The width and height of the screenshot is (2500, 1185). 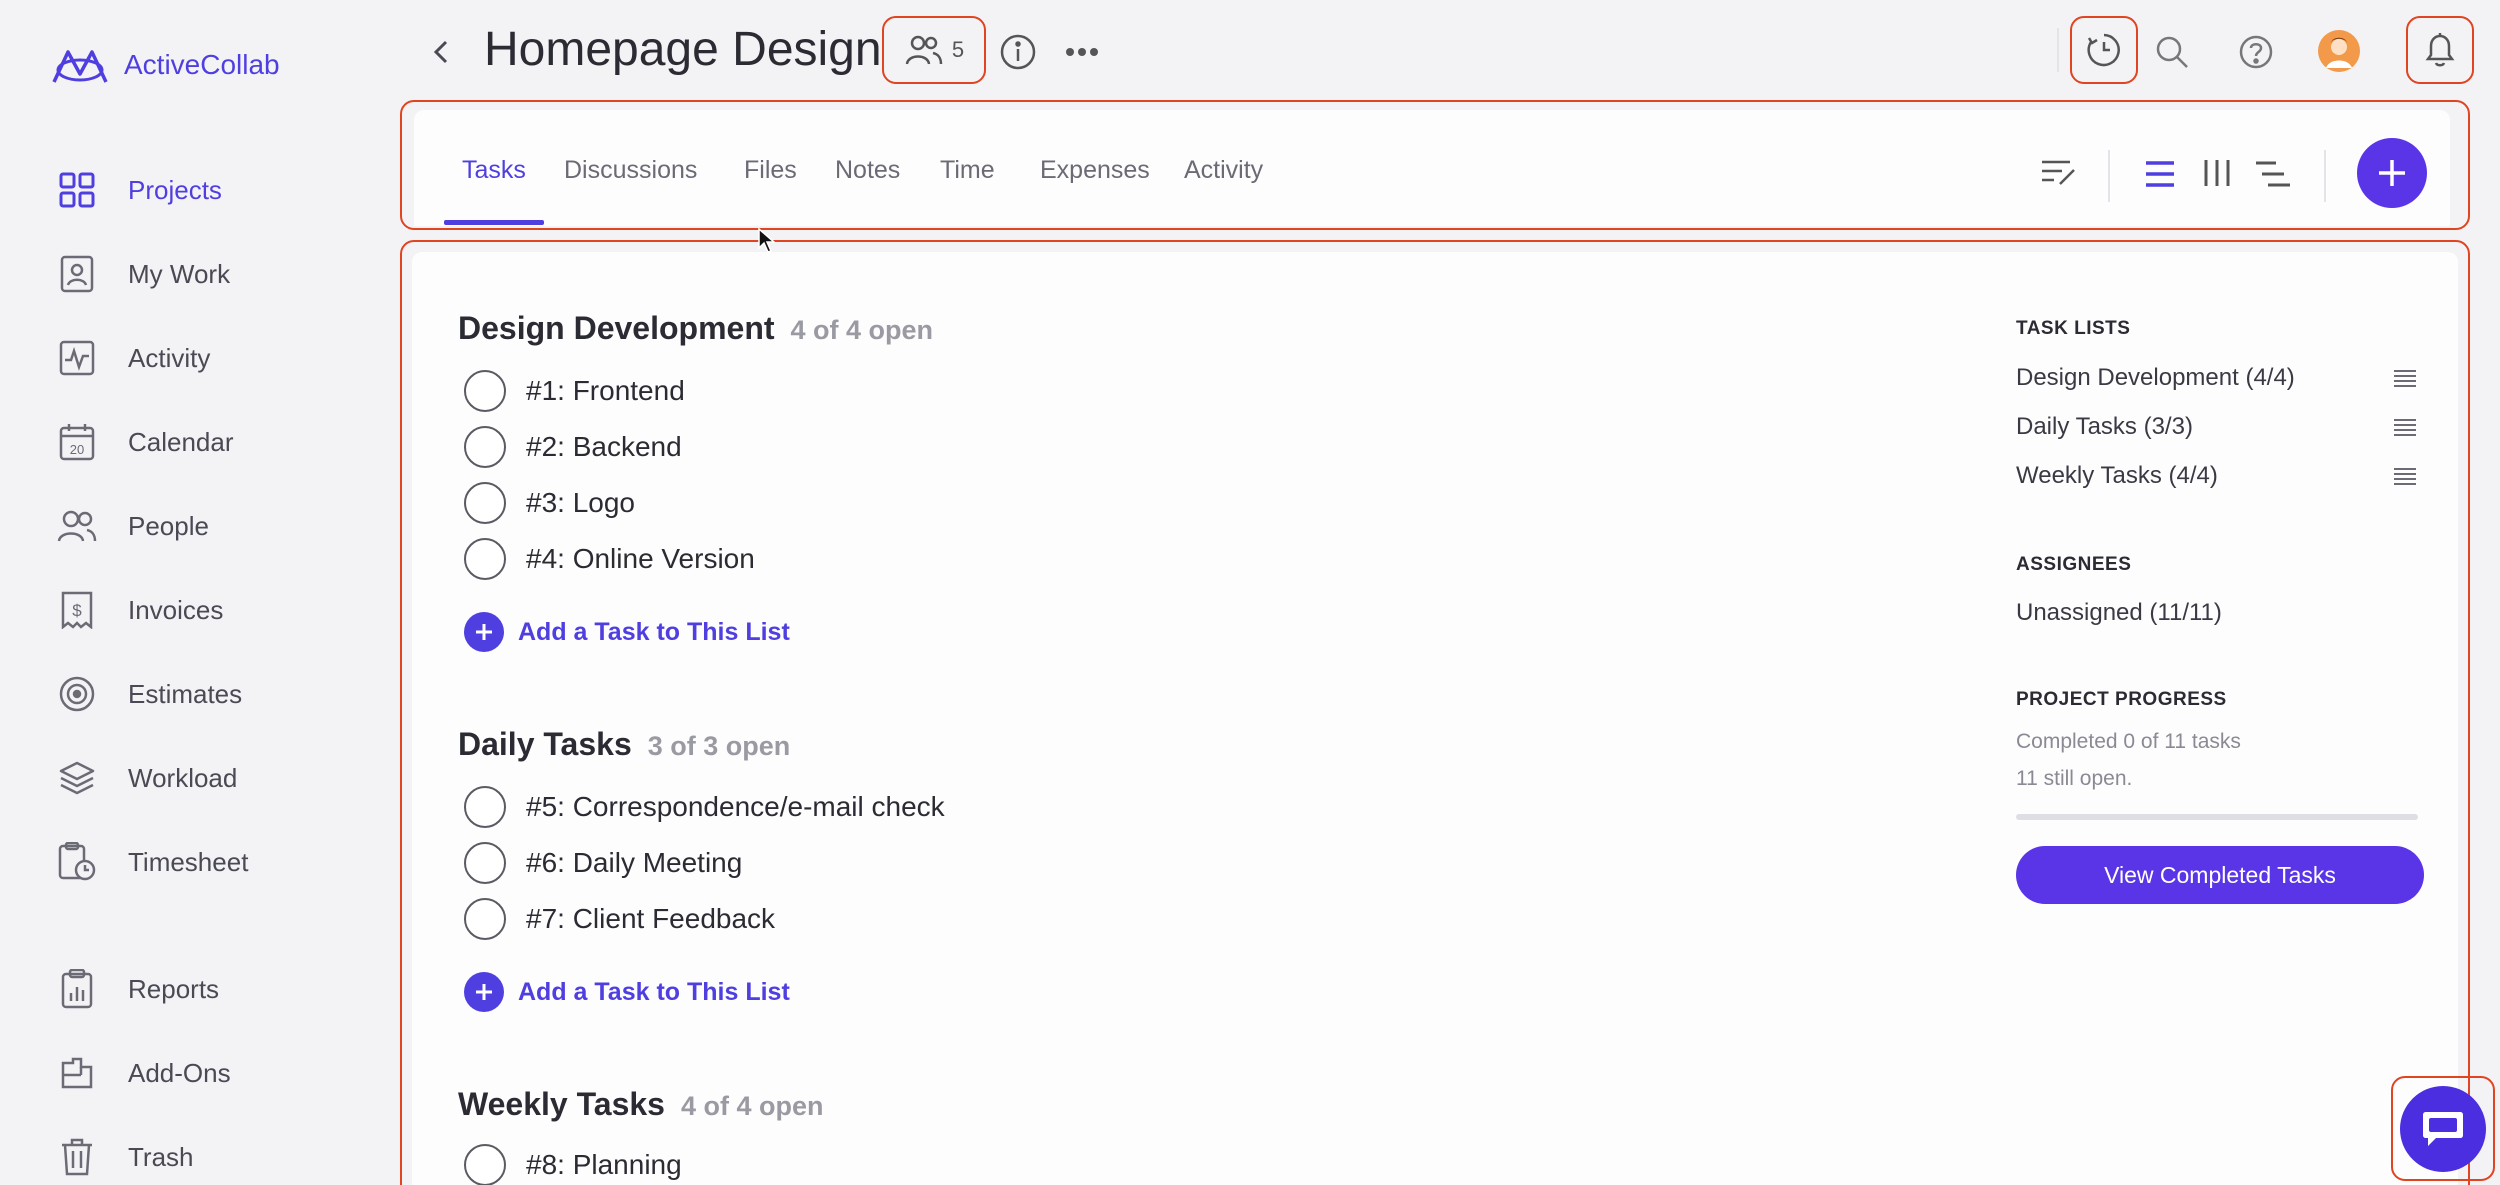 What do you see at coordinates (2256, 52) in the screenshot?
I see `help-icon` at bounding box center [2256, 52].